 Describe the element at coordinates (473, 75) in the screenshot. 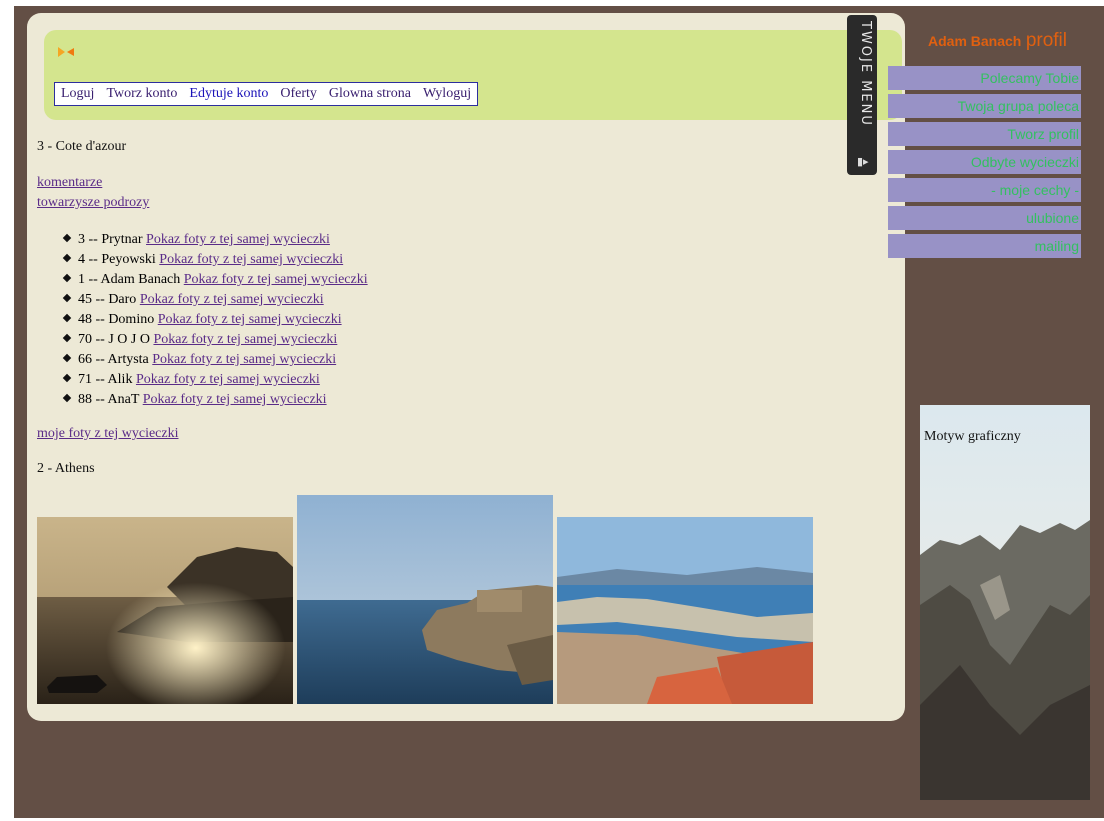

I see `header-bar` at that location.